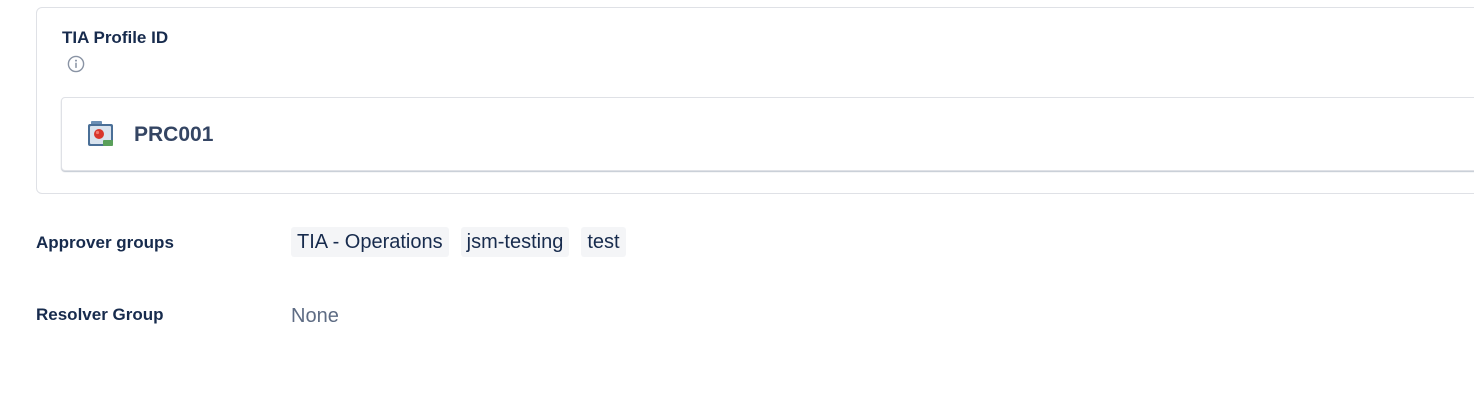  Describe the element at coordinates (315, 316) in the screenshot. I see `resolver-group-value: None` at that location.